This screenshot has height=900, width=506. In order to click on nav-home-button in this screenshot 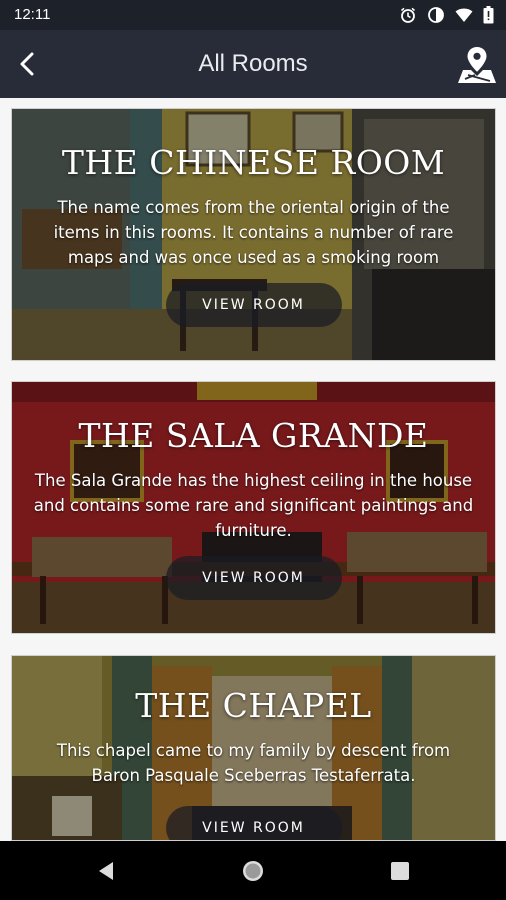, I will do `click(253, 871)`.